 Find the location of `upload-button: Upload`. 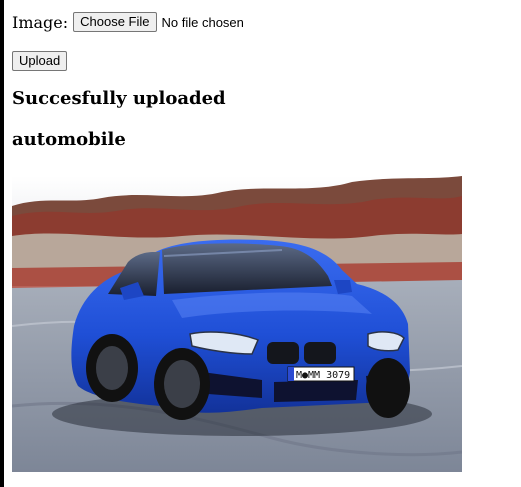

upload-button: Upload is located at coordinates (40, 61).